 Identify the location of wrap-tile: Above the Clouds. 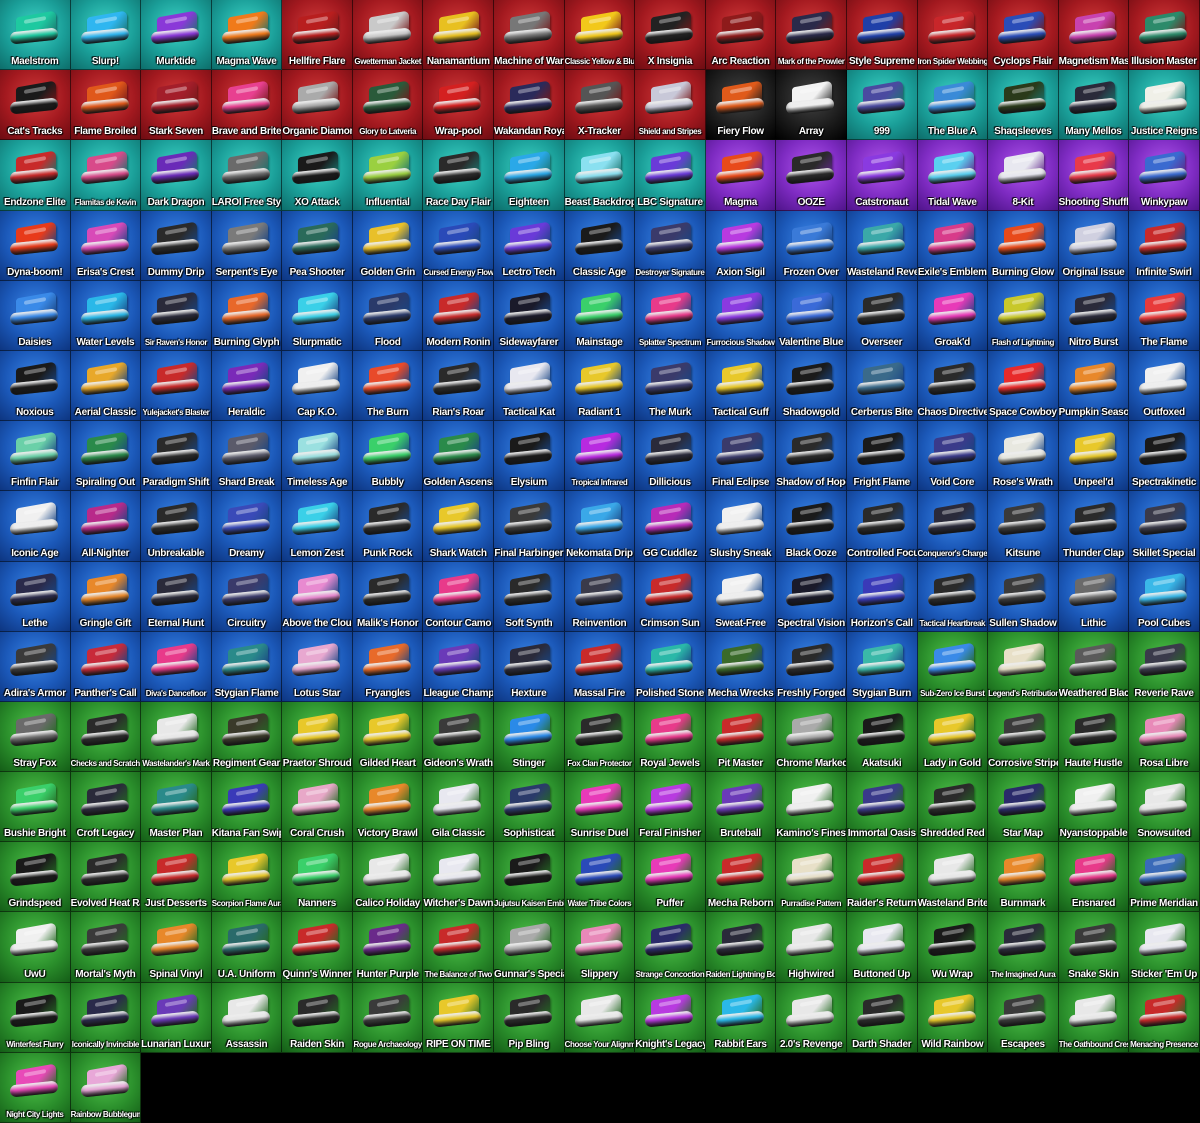
(317, 596).